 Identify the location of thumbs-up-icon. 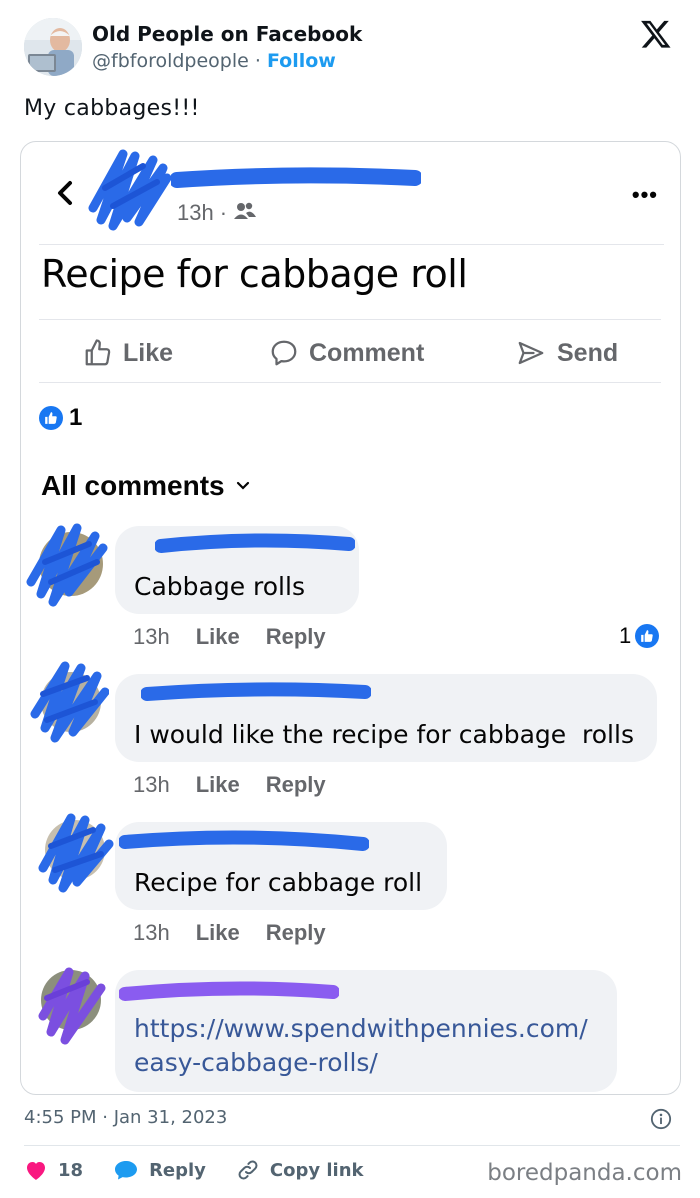
(98, 352).